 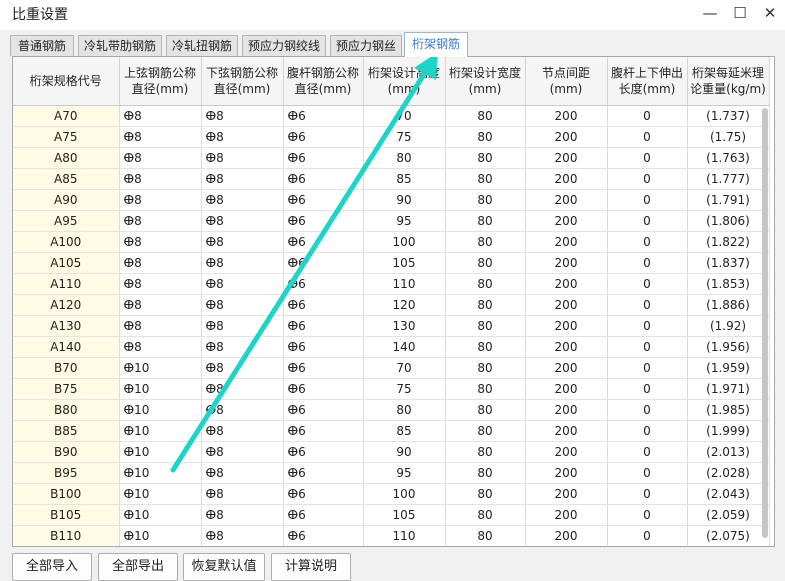 What do you see at coordinates (66, 452) in the screenshot?
I see `spec-code-cell: B90` at bounding box center [66, 452].